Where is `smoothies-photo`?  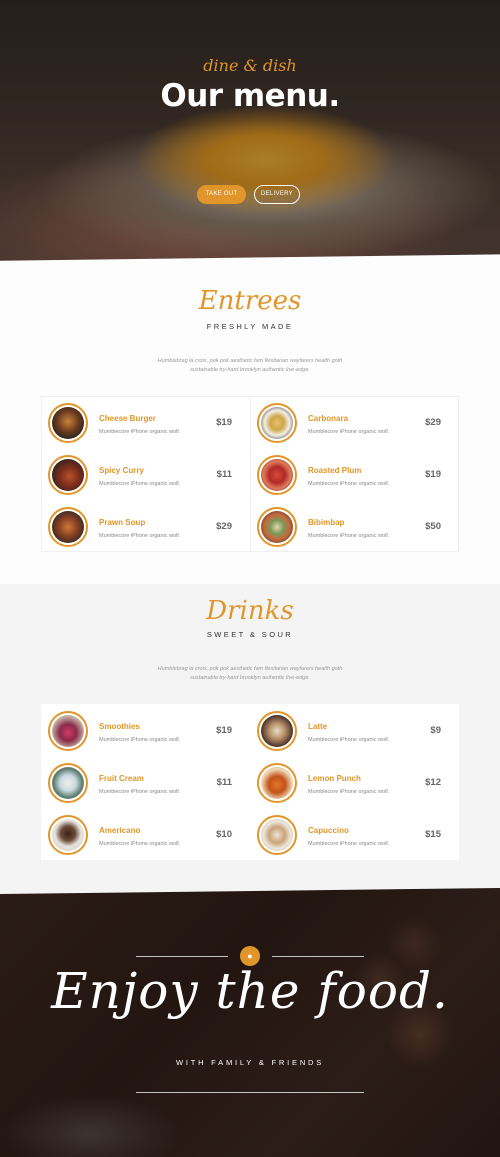 smoothies-photo is located at coordinates (68, 731).